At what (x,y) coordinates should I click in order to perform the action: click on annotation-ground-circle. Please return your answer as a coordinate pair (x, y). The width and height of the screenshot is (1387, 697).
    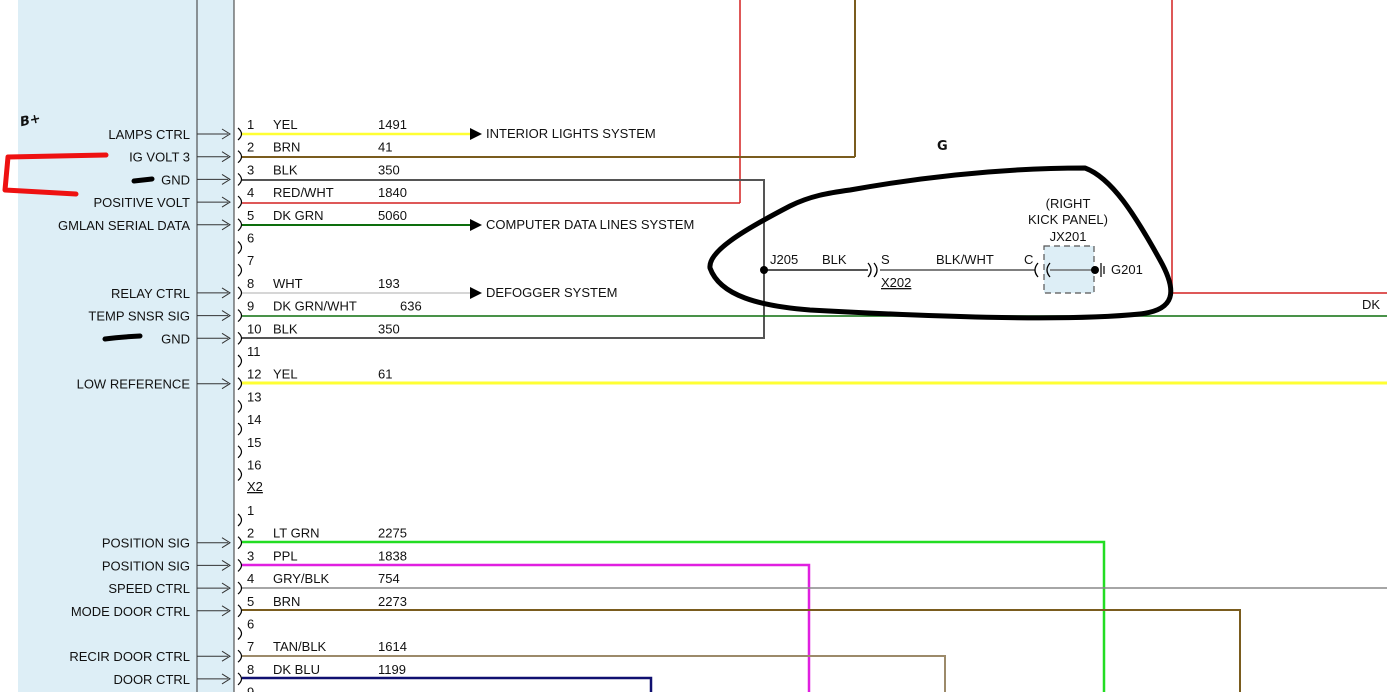
    Looking at the image, I should click on (940, 243).